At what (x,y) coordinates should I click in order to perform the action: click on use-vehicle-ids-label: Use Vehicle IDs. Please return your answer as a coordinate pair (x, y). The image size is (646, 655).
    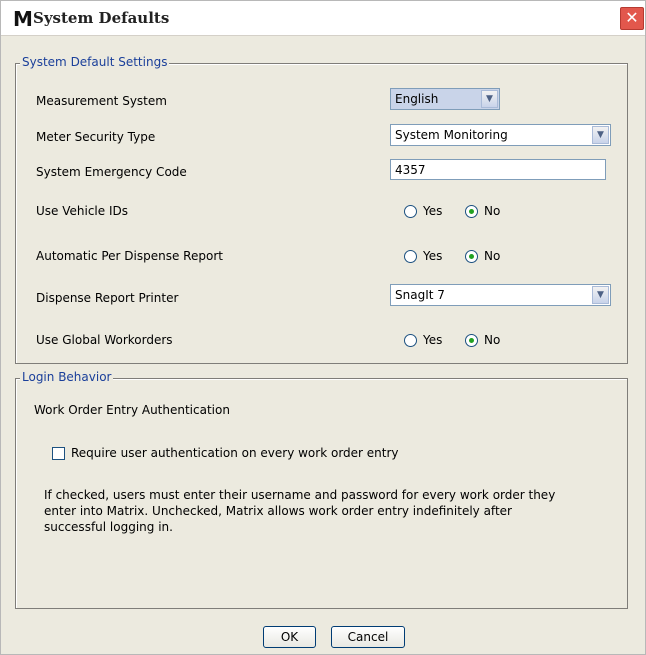
    Looking at the image, I should click on (82, 211).